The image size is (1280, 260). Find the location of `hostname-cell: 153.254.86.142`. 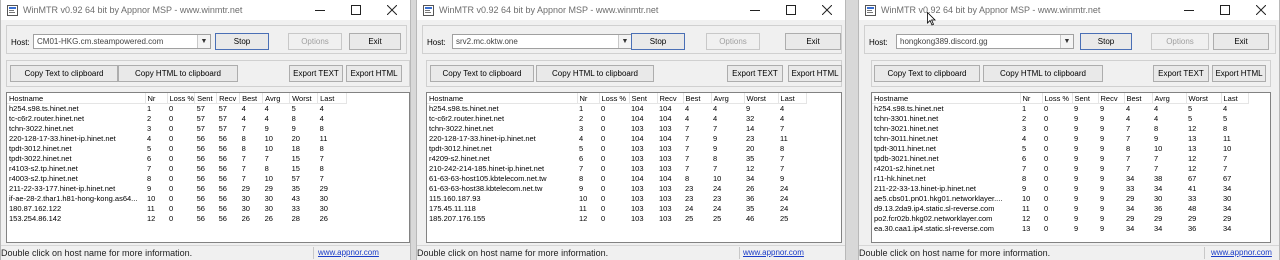

hostname-cell: 153.254.86.142 is located at coordinates (76, 219).